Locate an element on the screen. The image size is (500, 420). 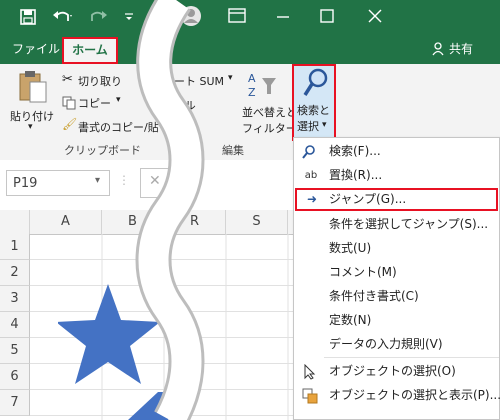
row-header: 4 is located at coordinates (15, 325).